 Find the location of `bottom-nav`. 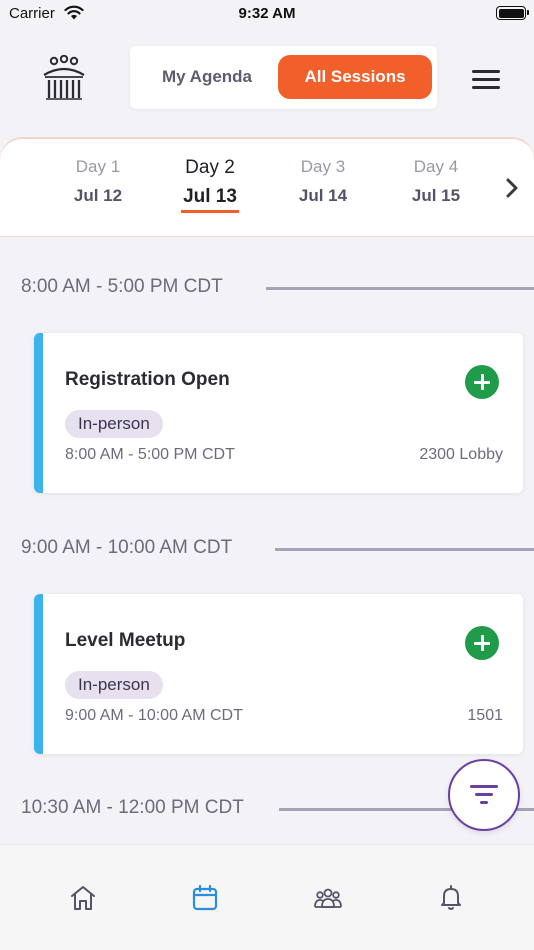

bottom-nav is located at coordinates (267, 897).